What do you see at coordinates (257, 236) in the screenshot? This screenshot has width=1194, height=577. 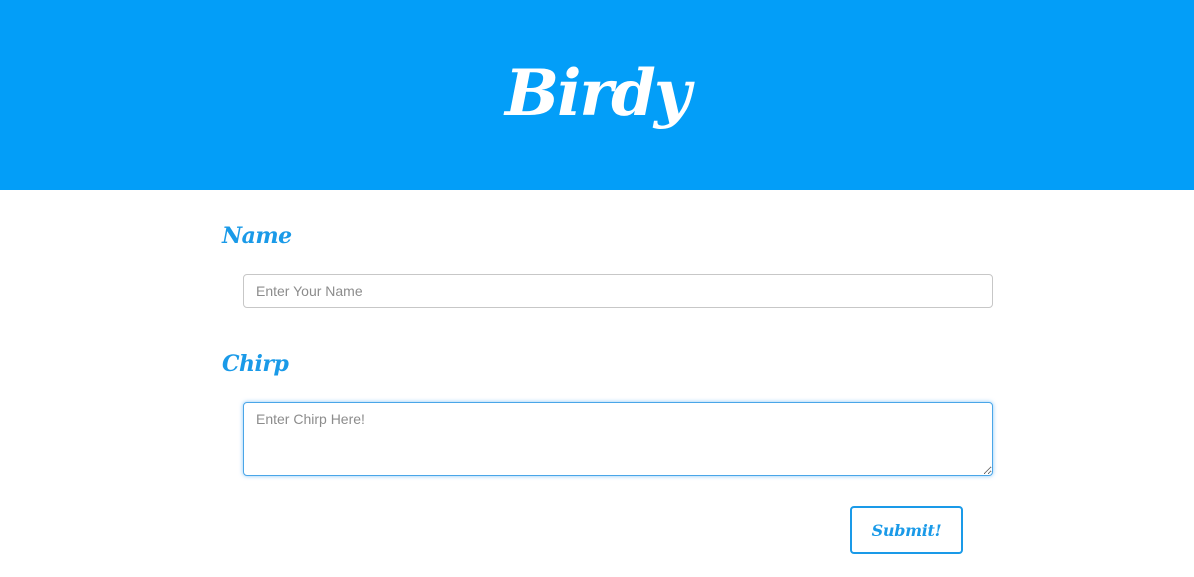 I see `name-label: Name` at bounding box center [257, 236].